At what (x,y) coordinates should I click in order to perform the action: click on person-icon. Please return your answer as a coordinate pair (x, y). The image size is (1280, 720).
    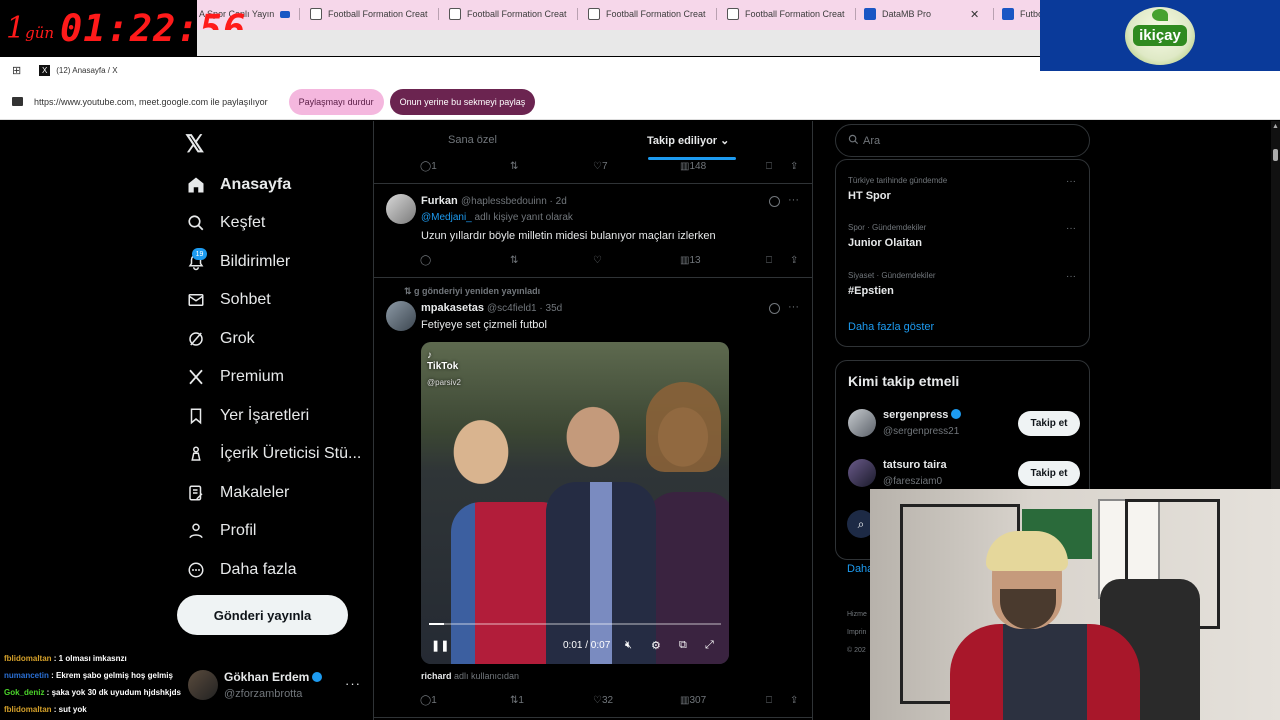
    Looking at the image, I should click on (196, 531).